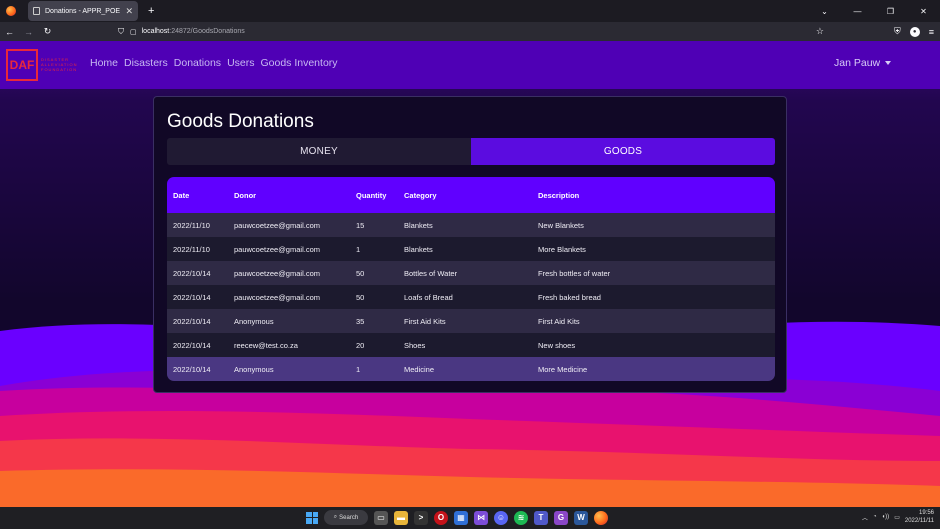 This screenshot has width=940, height=529. I want to click on cell-description: New shoes, so click(557, 345).